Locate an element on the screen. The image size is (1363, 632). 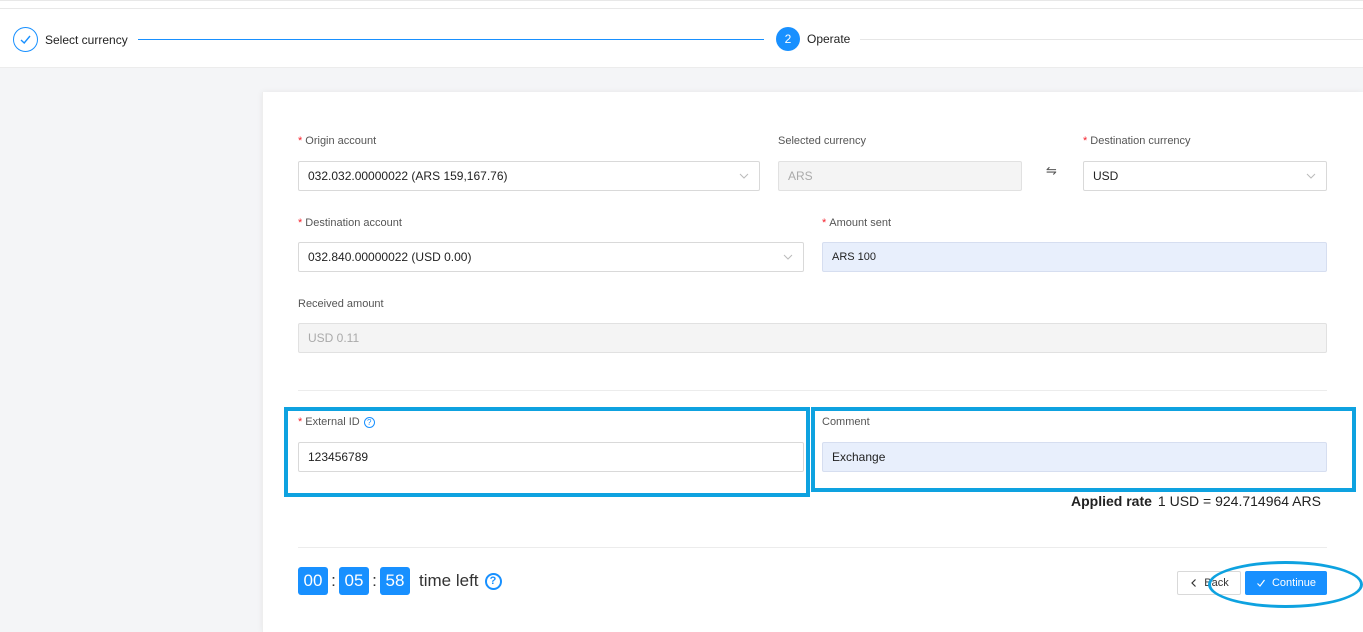
destination-account-label: * Destination account is located at coordinates (350, 223).